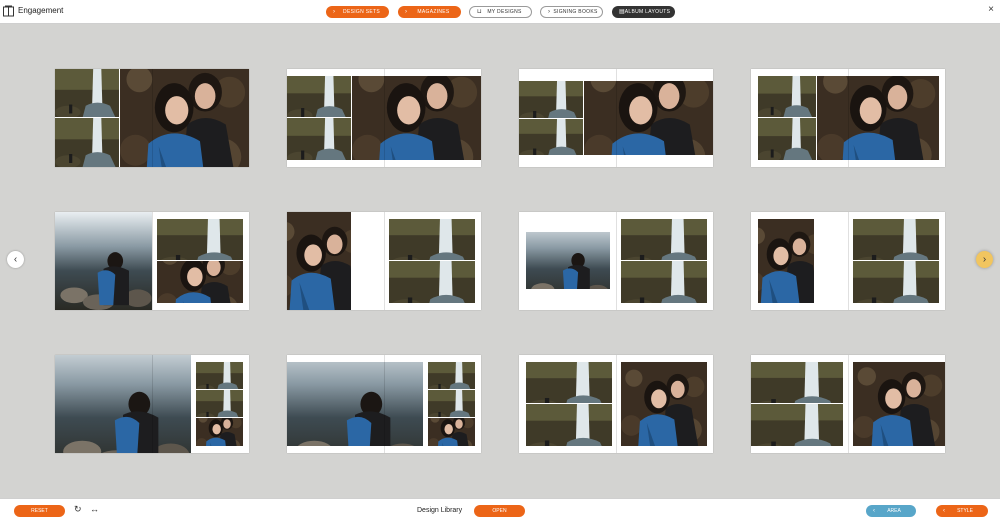 Image resolution: width=1000 pixels, height=522 pixels. I want to click on design-sets-button: › DESIGN SETS, so click(357, 12).